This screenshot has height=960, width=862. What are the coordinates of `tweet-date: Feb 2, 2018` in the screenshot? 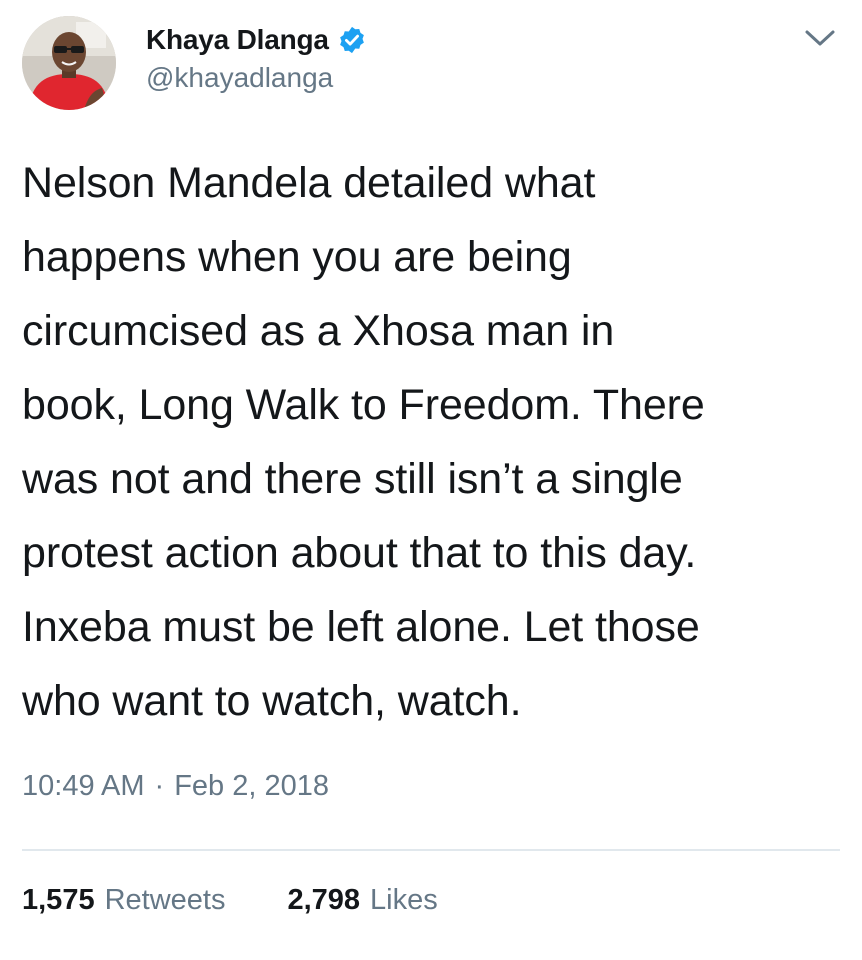 It's located at (251, 786).